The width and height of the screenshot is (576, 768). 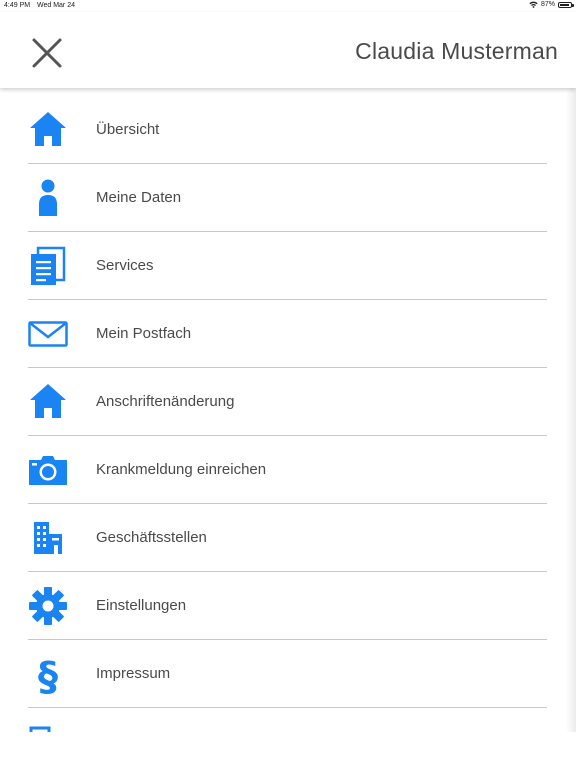 What do you see at coordinates (165, 401) in the screenshot?
I see `menu-item-label: Anschriftenänderung` at bounding box center [165, 401].